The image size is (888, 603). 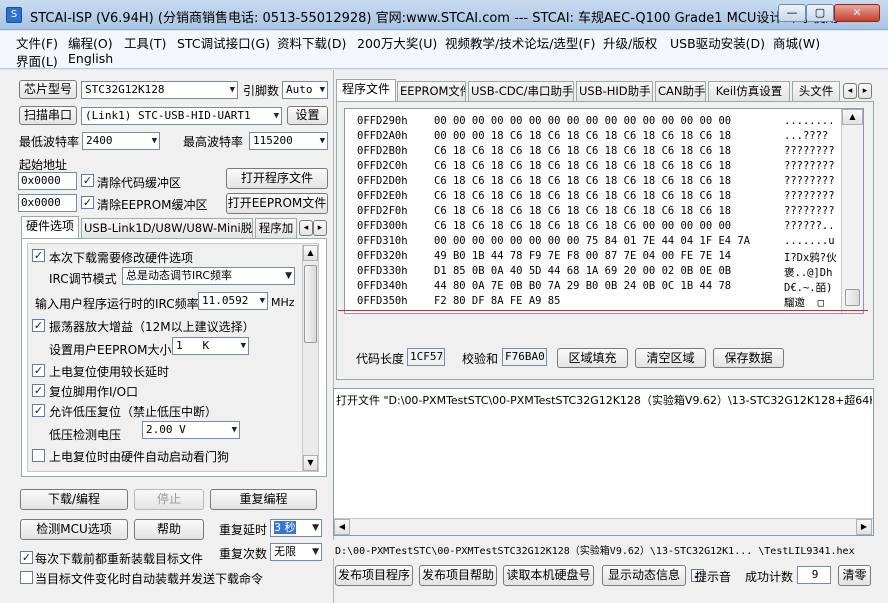 What do you see at coordinates (48, 115) in the screenshot?
I see `scan-port-button: 扫描串口` at bounding box center [48, 115].